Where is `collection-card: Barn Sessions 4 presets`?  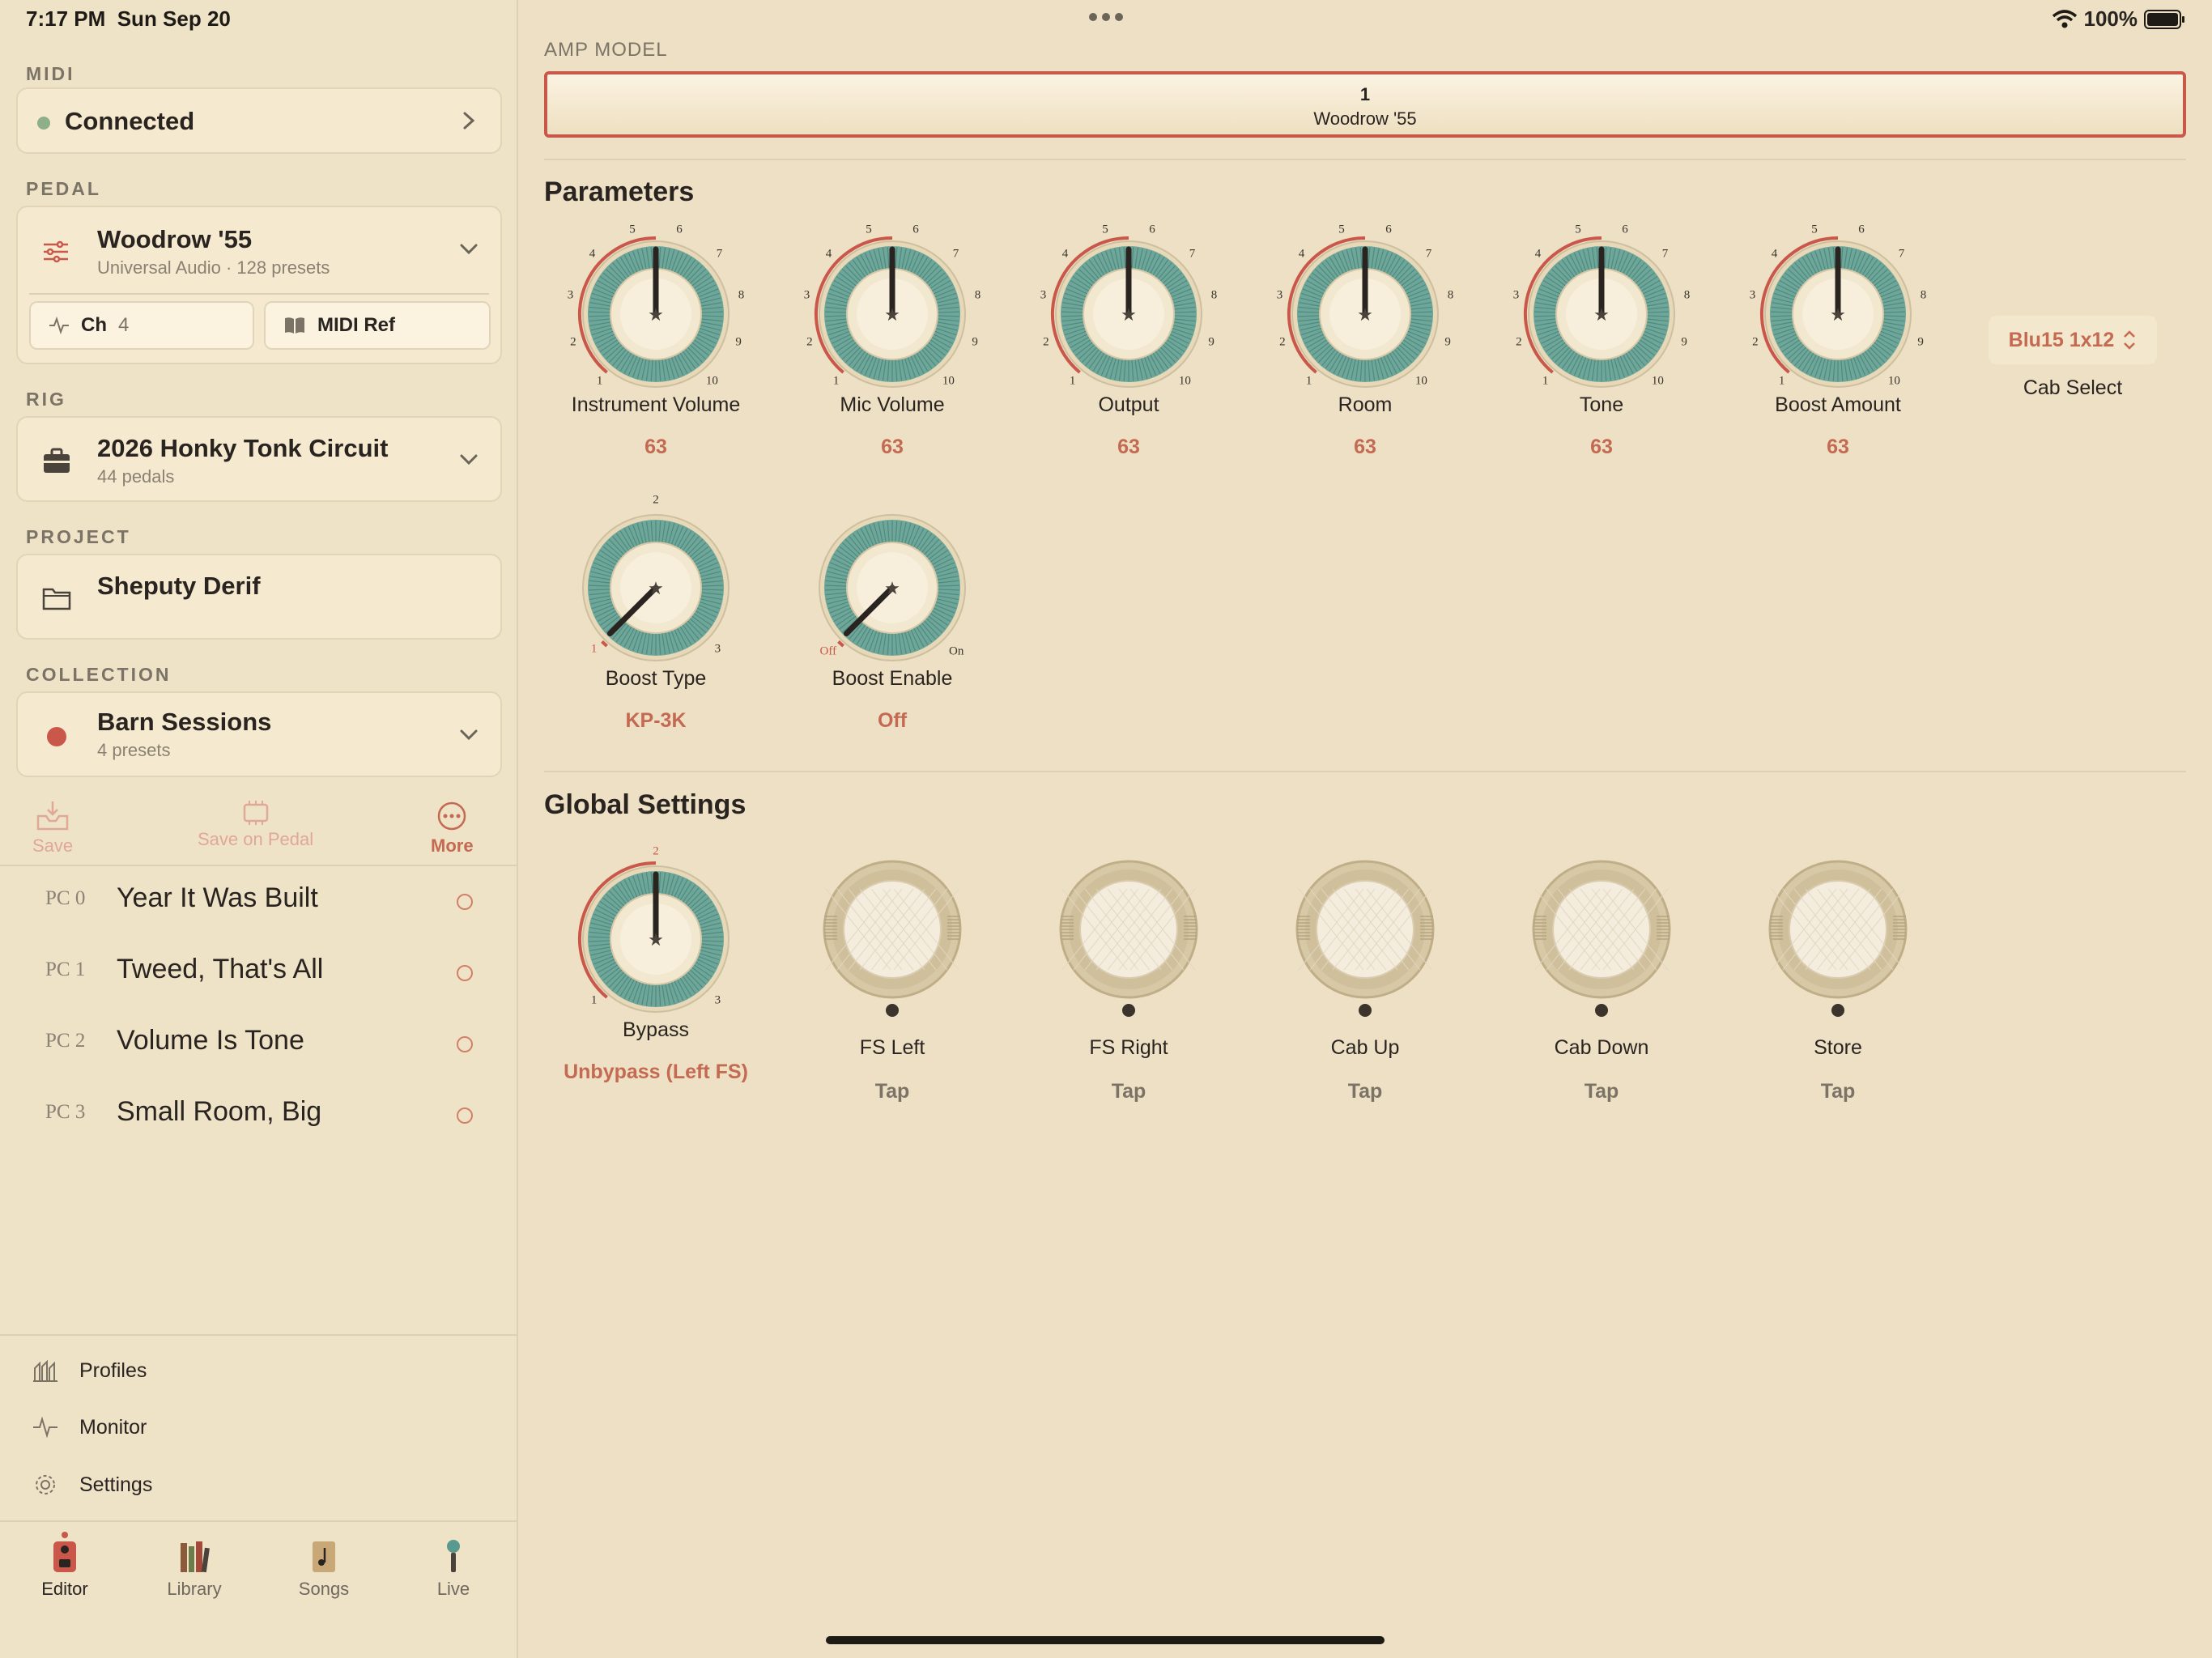 collection-card: Barn Sessions 4 presets is located at coordinates (259, 734).